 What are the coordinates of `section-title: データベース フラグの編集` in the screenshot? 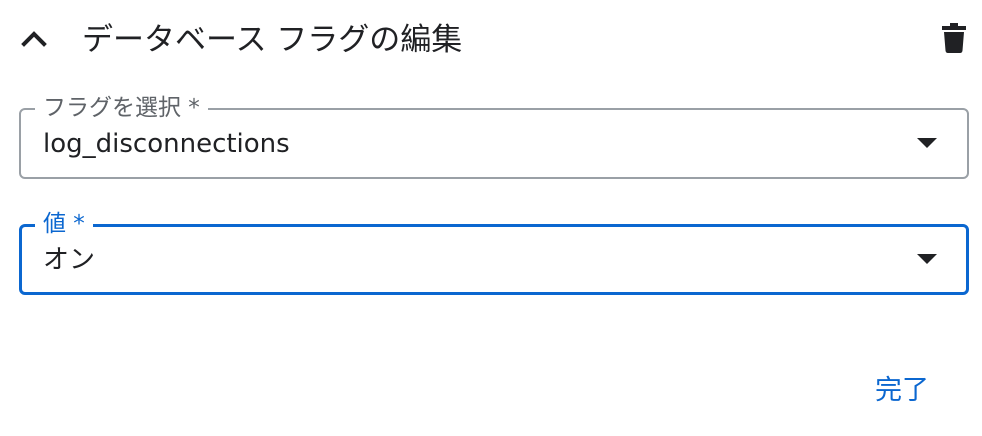 It's located at (272, 40).